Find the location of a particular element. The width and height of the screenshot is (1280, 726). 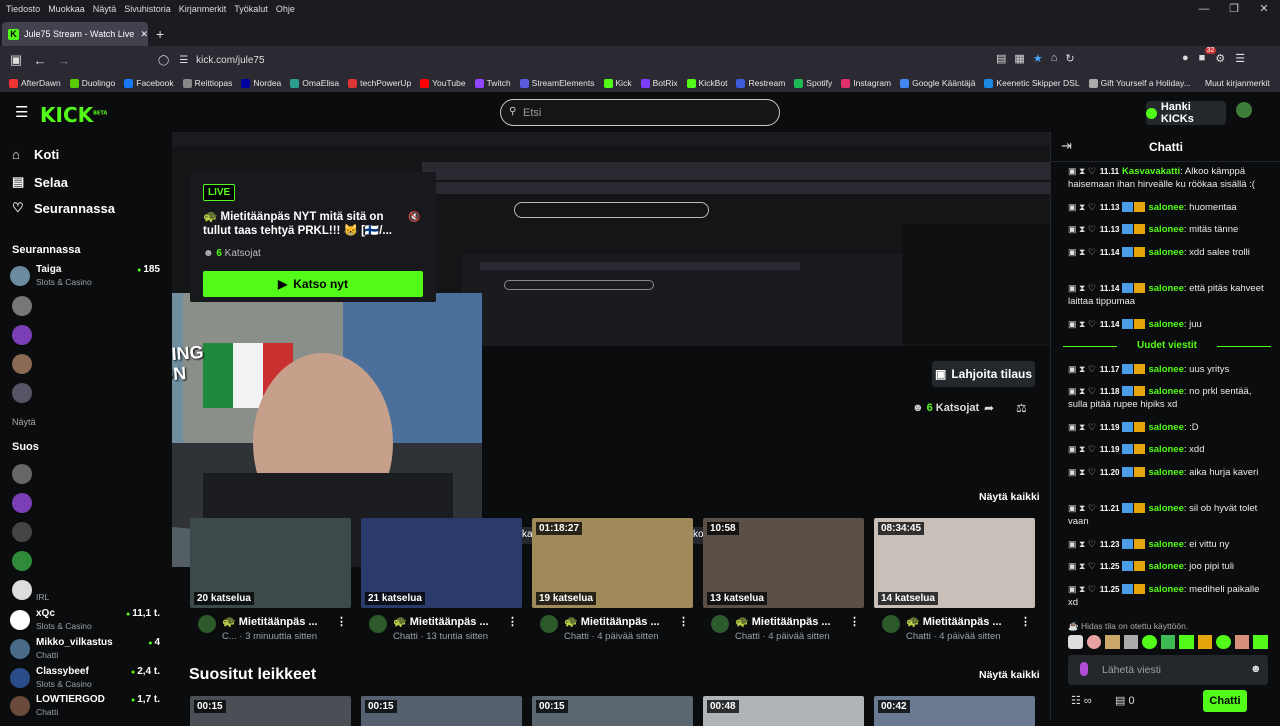

bookmark-item: BotRix is located at coordinates (659, 83).